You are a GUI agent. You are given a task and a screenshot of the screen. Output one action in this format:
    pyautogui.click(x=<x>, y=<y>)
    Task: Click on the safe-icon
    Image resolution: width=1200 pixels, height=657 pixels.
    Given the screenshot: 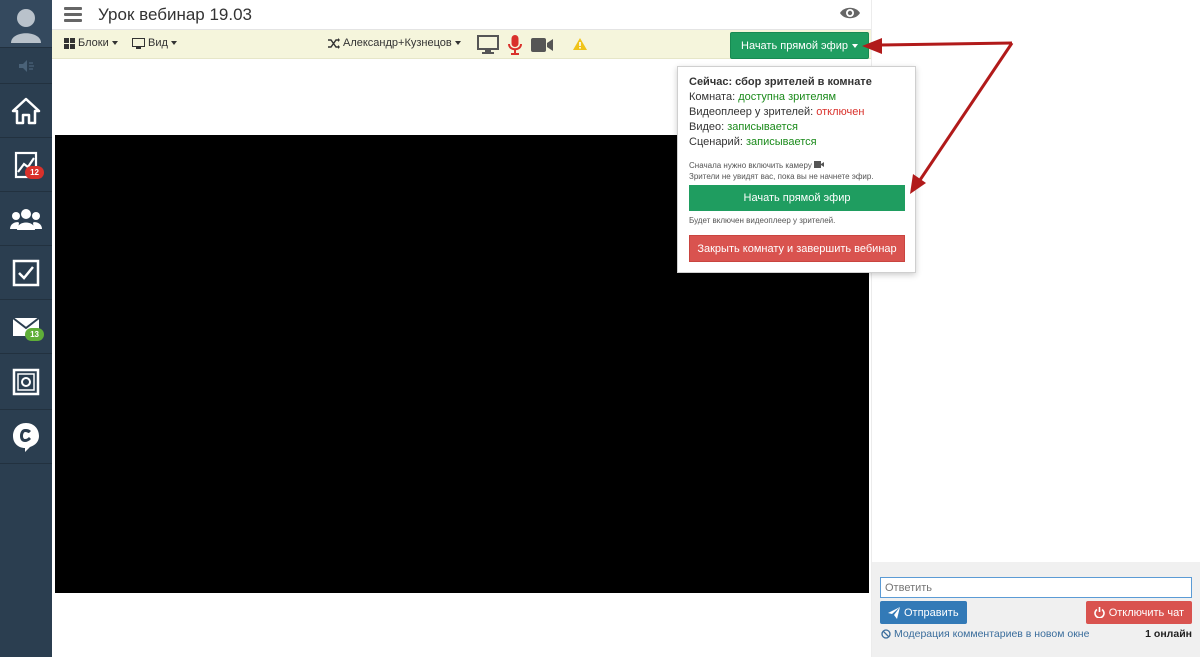 What is the action you would take?
    pyautogui.click(x=26, y=381)
    